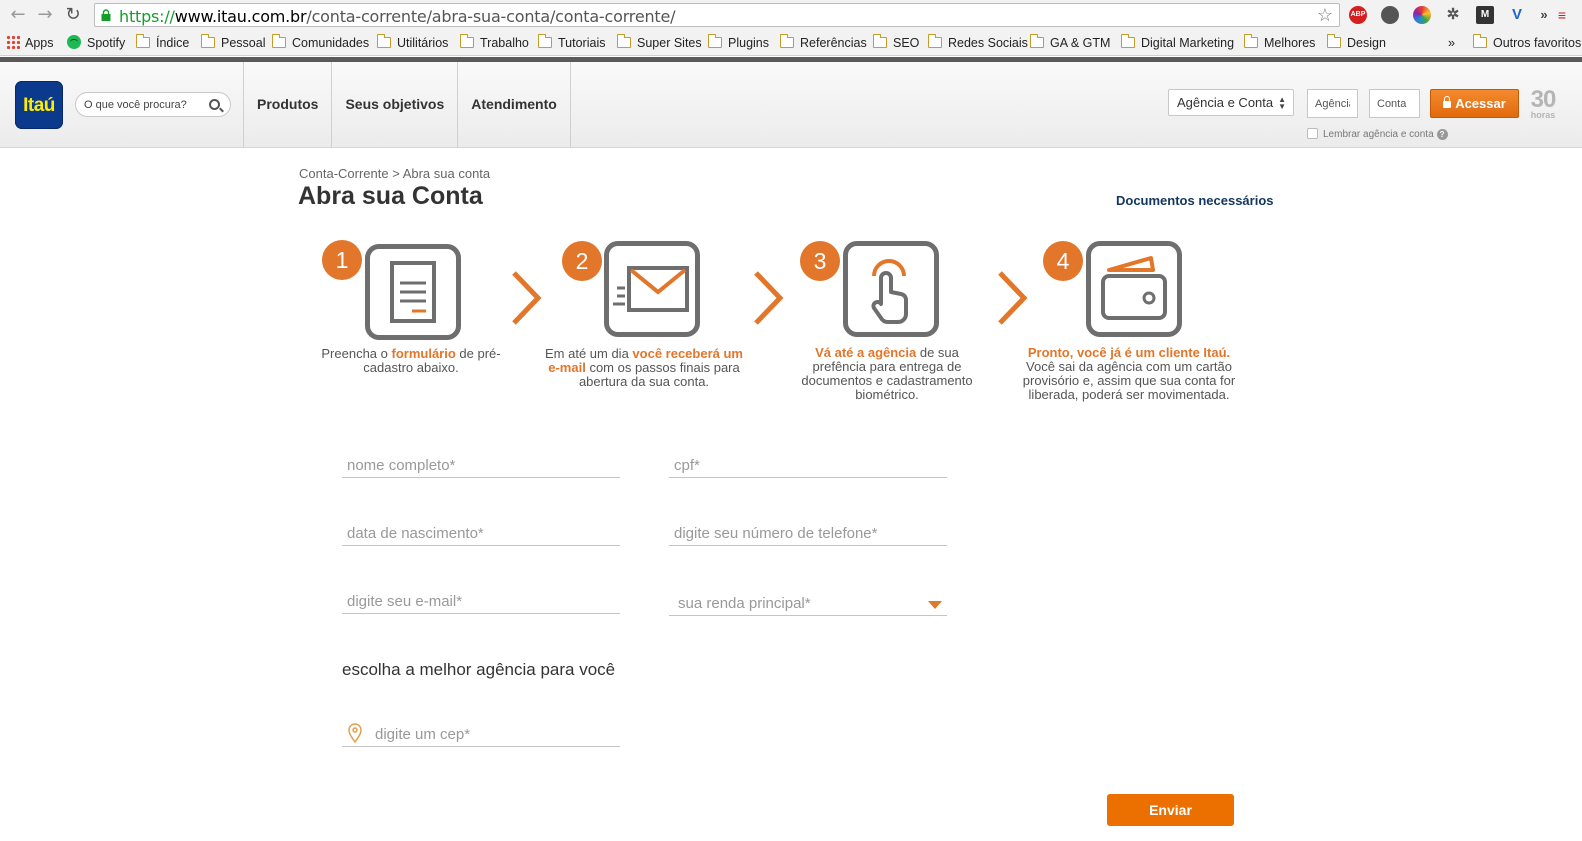  Describe the element at coordinates (1544, 15) in the screenshot. I see `extensions-overflow-icon: »` at that location.